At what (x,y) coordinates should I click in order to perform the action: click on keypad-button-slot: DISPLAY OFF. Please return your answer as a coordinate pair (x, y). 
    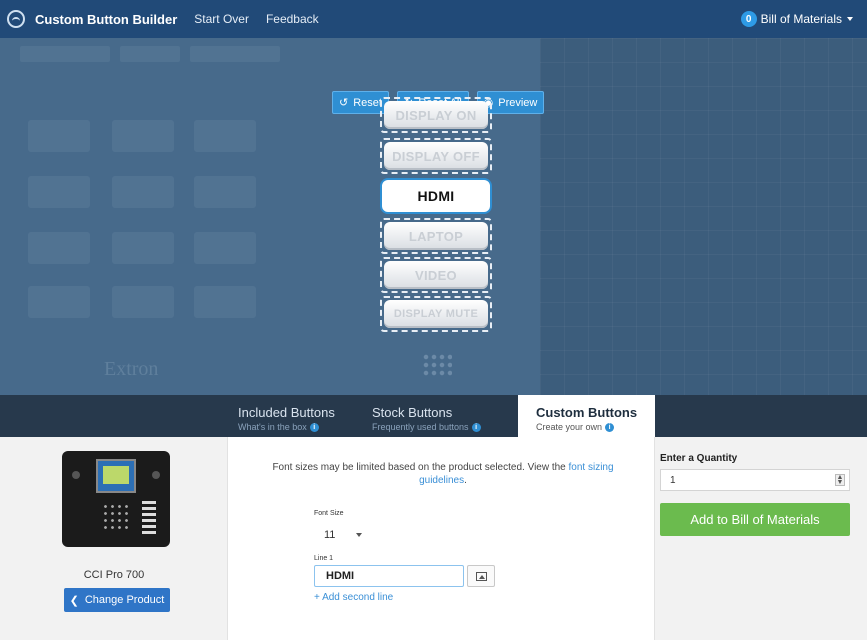
    Looking at the image, I should click on (436, 156).